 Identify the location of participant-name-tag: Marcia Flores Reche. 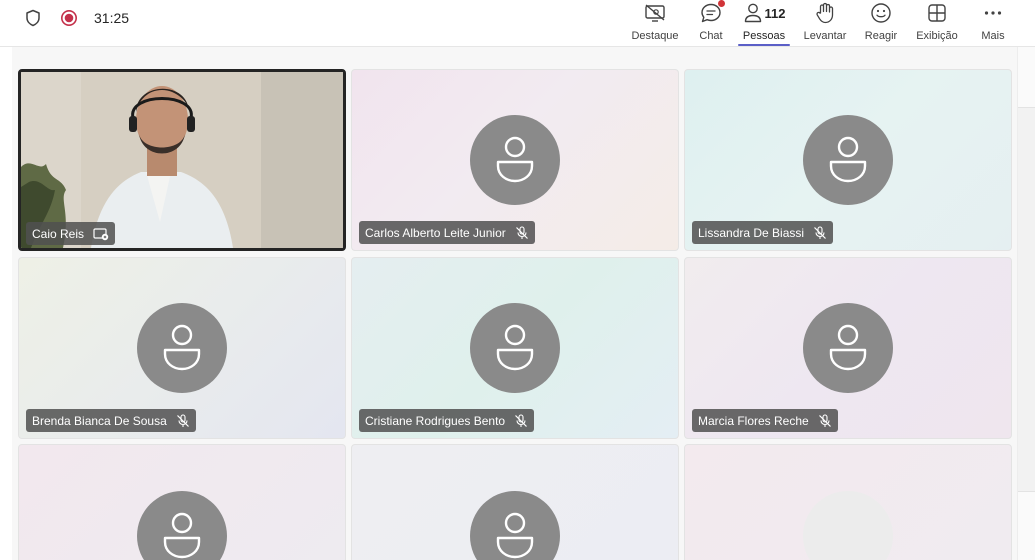
(765, 420).